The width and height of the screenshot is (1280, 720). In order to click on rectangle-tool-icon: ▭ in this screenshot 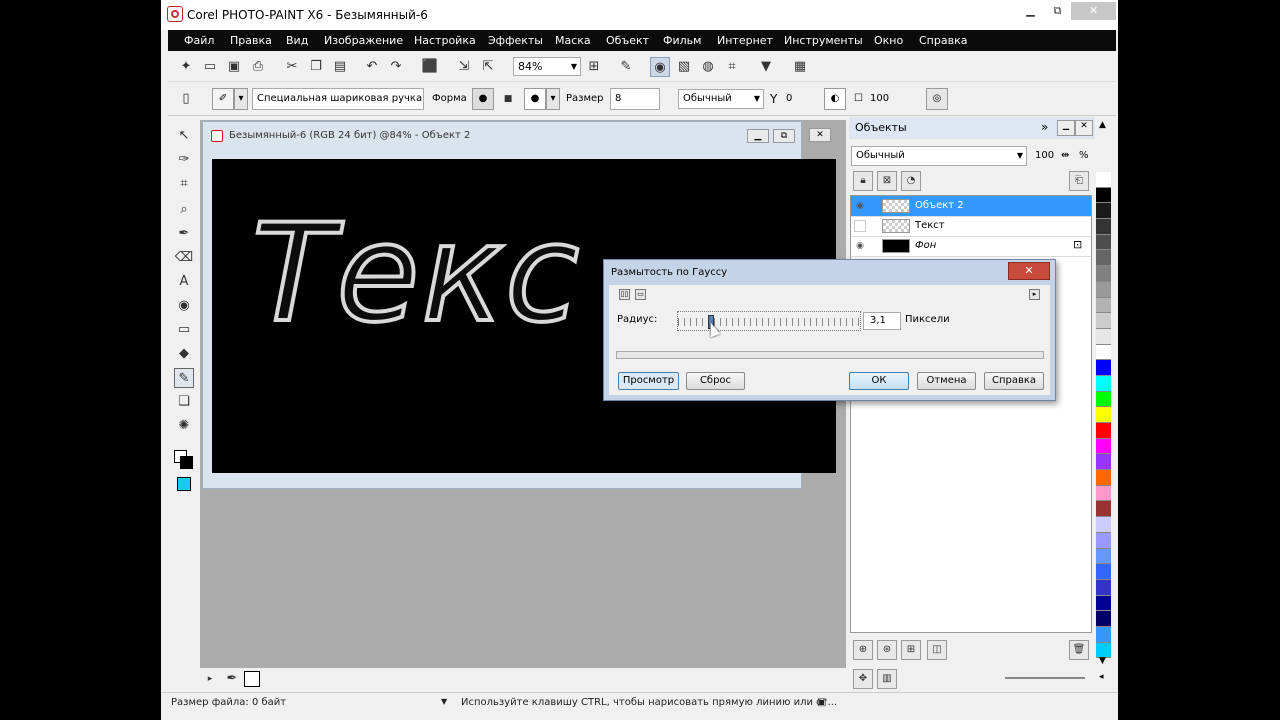, I will do `click(184, 330)`.